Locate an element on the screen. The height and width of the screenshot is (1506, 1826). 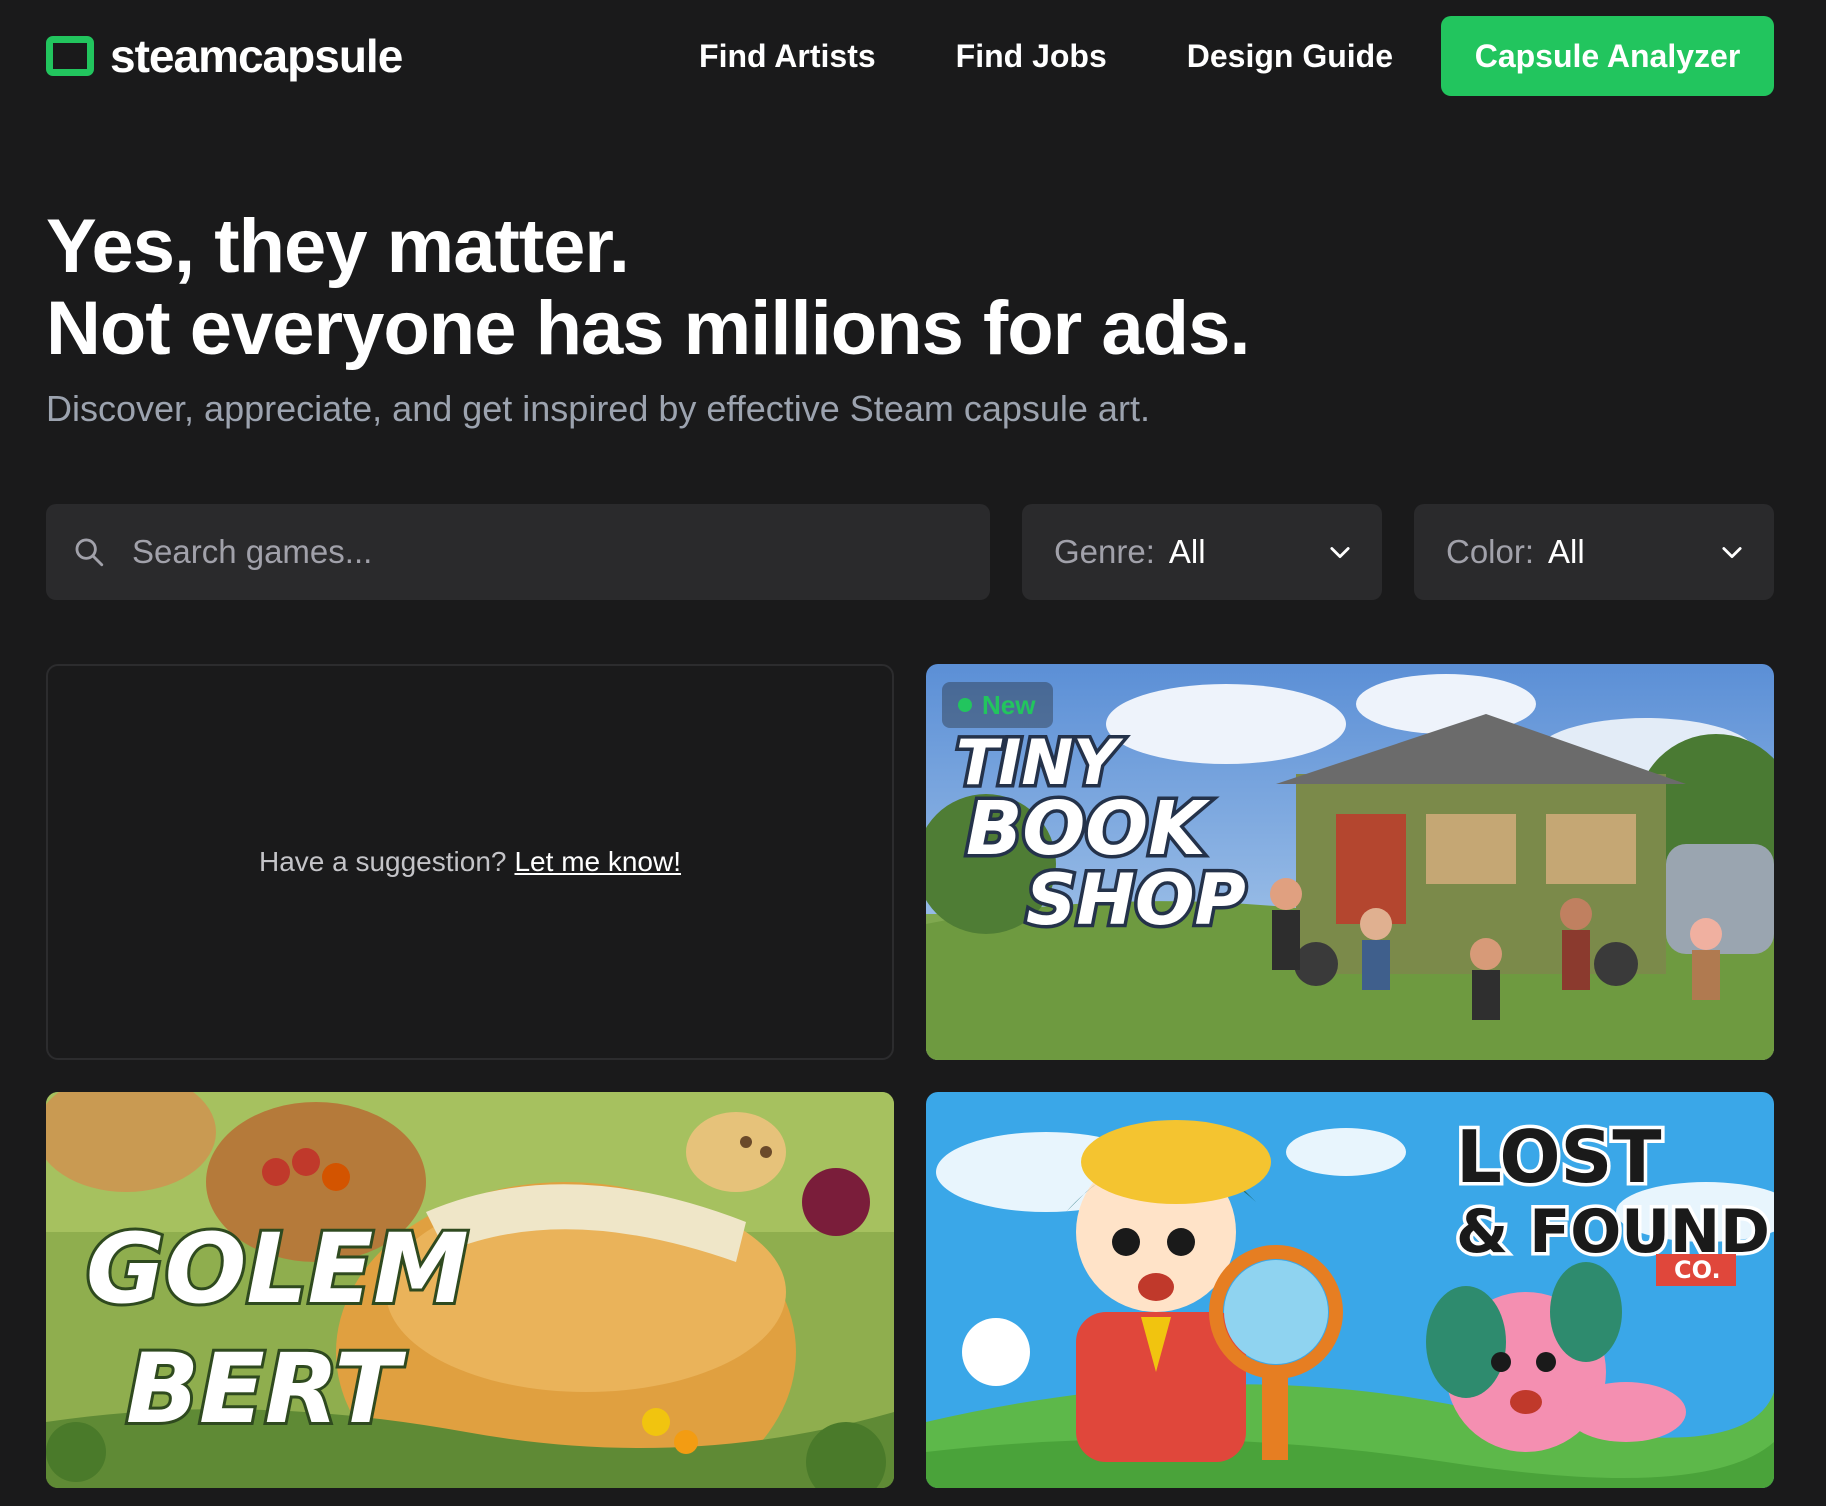
genre-select: Genre: All is located at coordinates (1202, 552).